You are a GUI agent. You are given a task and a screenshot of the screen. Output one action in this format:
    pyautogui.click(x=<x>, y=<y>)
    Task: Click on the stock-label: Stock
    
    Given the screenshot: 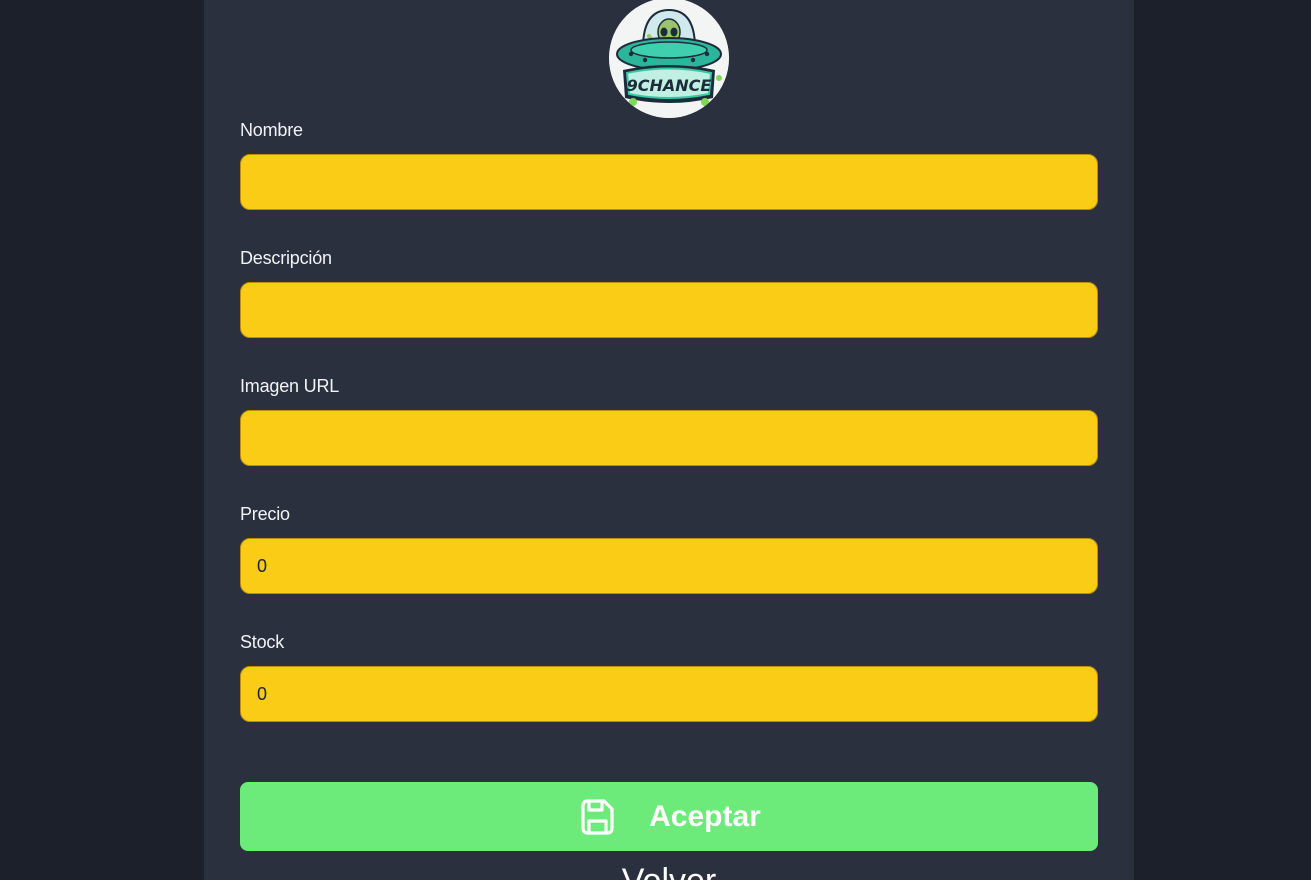 What is the action you would take?
    pyautogui.click(x=262, y=642)
    